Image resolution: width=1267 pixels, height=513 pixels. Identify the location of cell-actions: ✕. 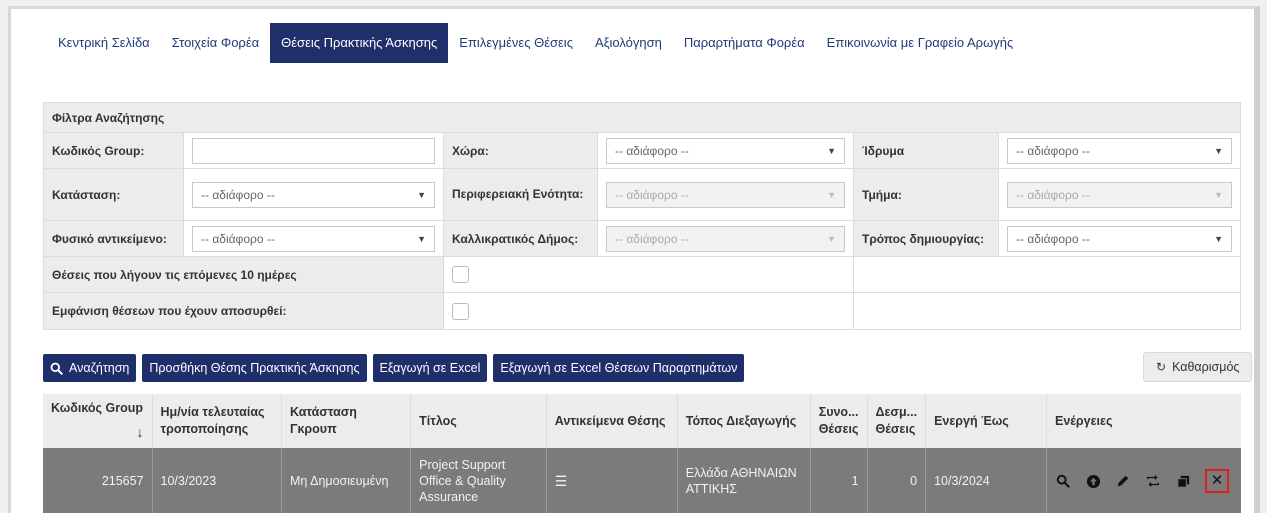
(1143, 480).